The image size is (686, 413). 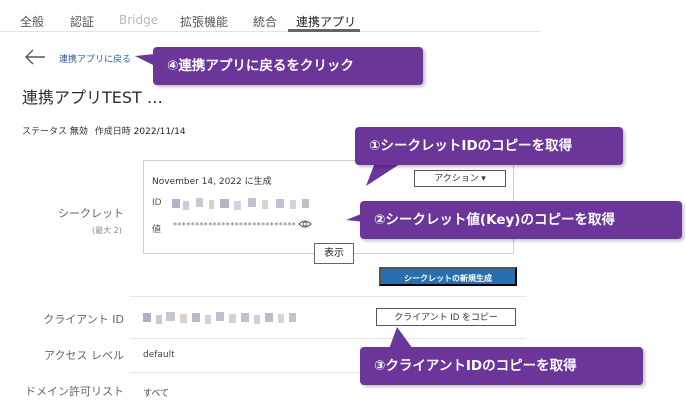 I want to click on action-dropdown-button: アクション ▾, so click(x=460, y=178).